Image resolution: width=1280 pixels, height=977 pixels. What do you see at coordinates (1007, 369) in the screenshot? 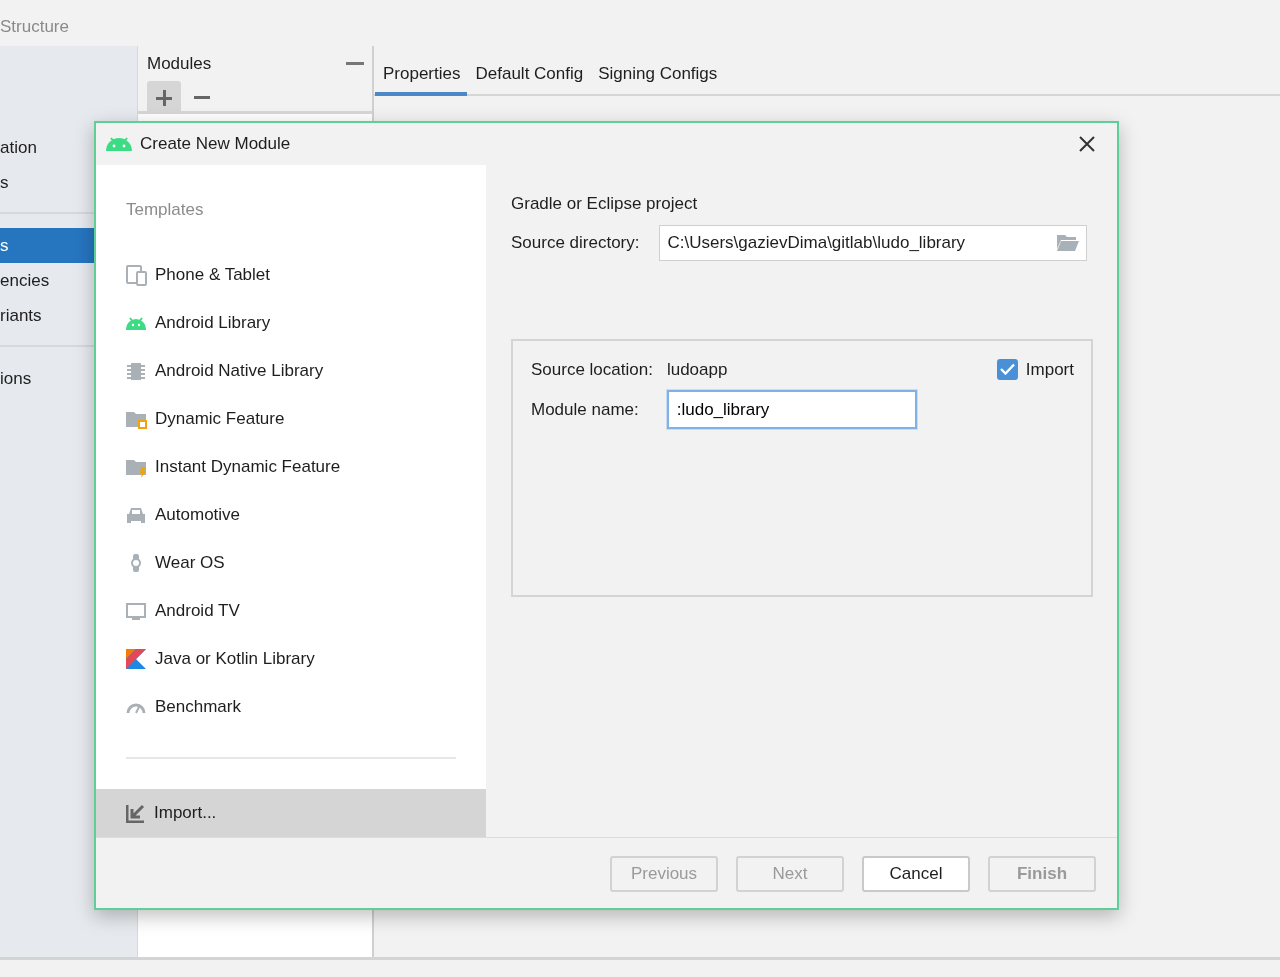
I see `import-checkbox` at bounding box center [1007, 369].